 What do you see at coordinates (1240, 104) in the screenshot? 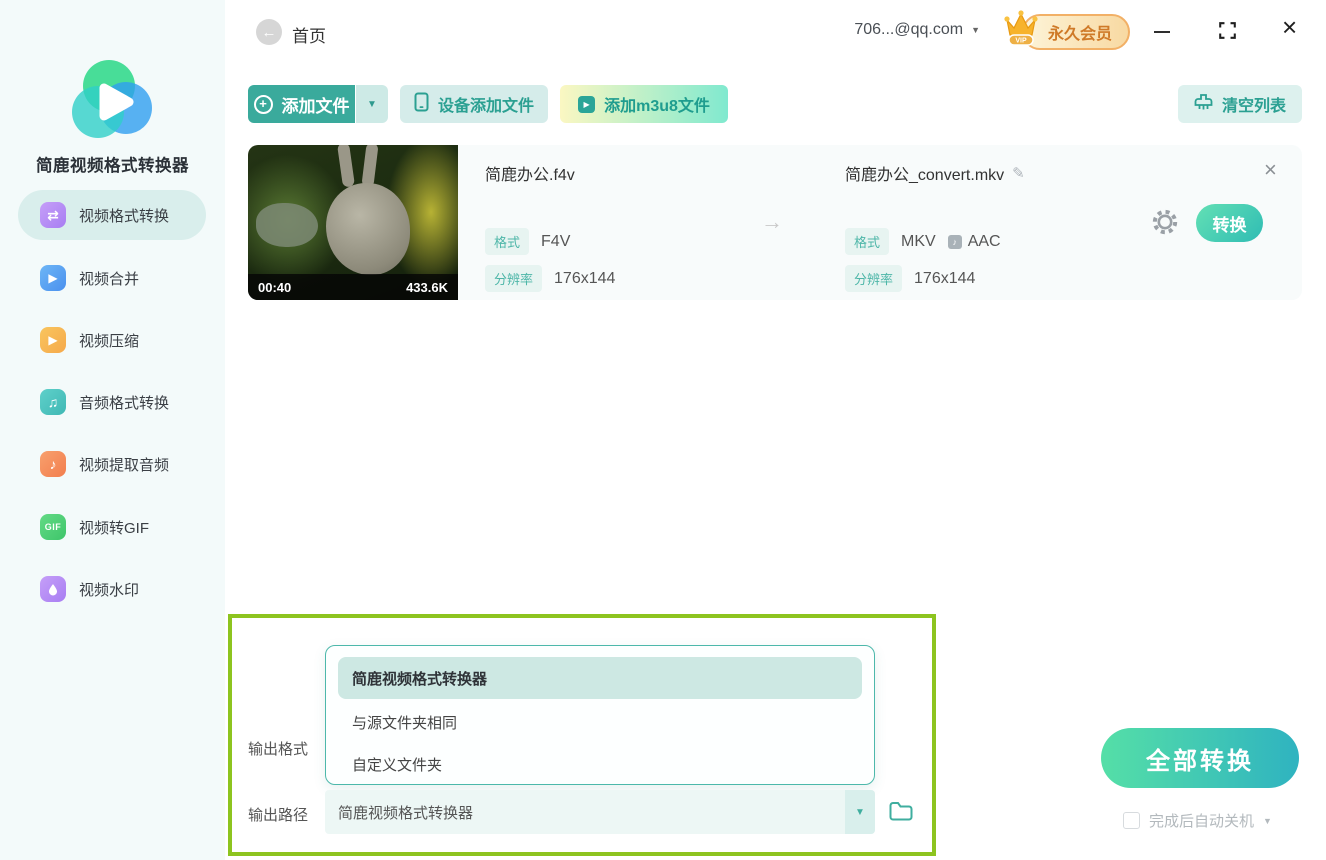
I see `clear-list-button: 清空列表` at bounding box center [1240, 104].